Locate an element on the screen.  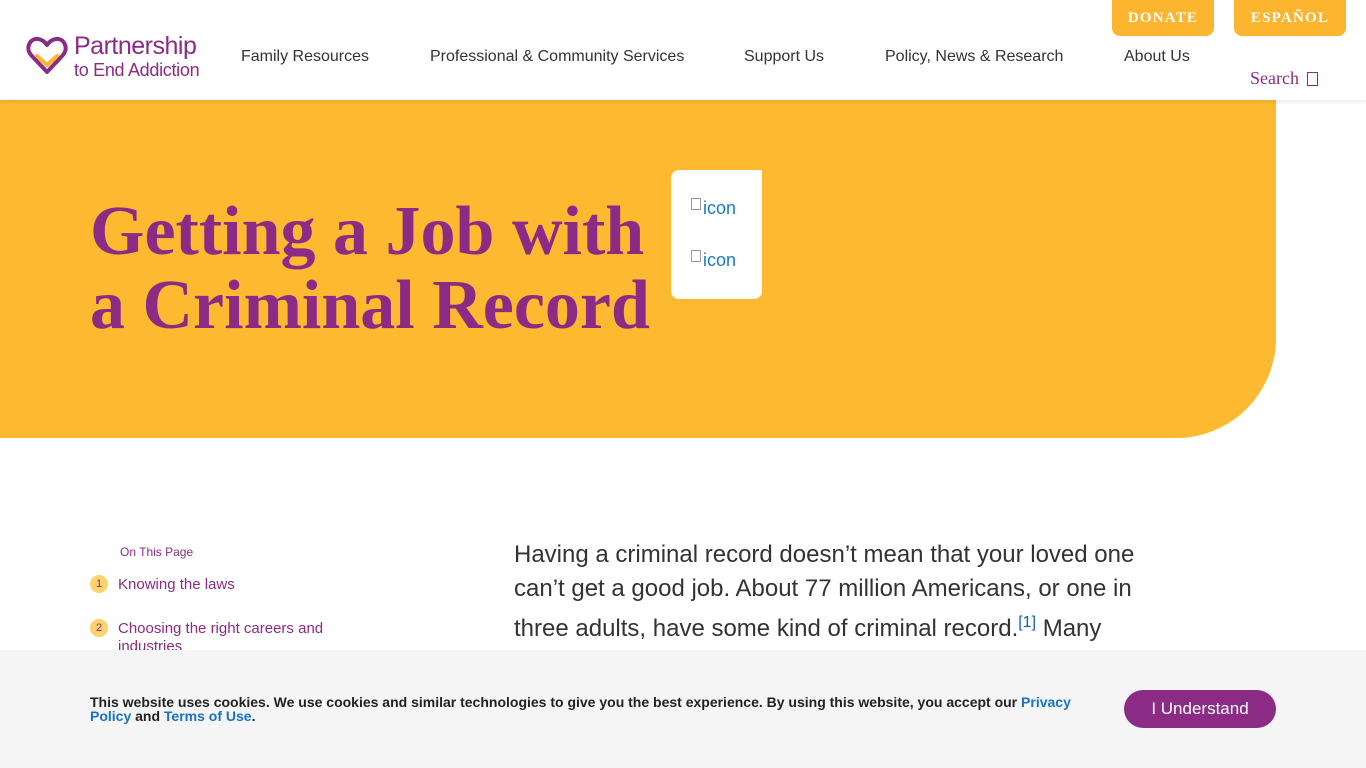
search-button: Search is located at coordinates (1284, 78).